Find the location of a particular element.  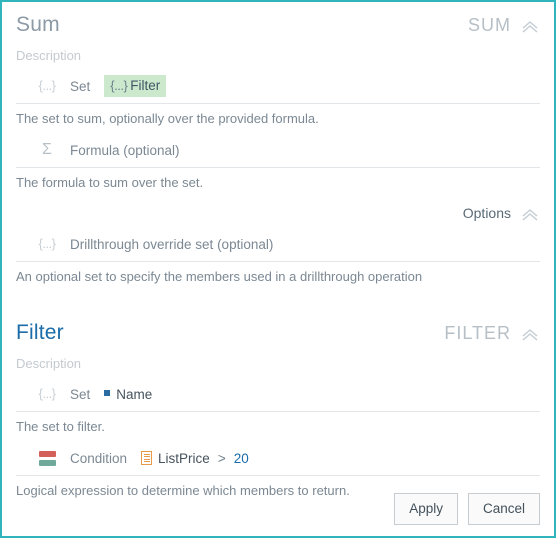

chip-filter: {...} Filter is located at coordinates (135, 86).